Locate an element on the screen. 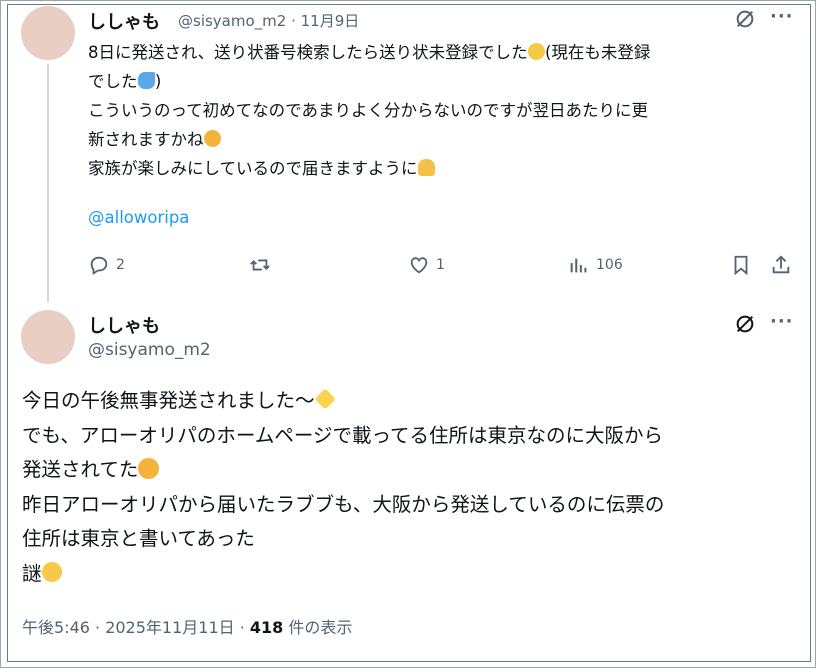  views-button: 106 is located at coordinates (595, 265).